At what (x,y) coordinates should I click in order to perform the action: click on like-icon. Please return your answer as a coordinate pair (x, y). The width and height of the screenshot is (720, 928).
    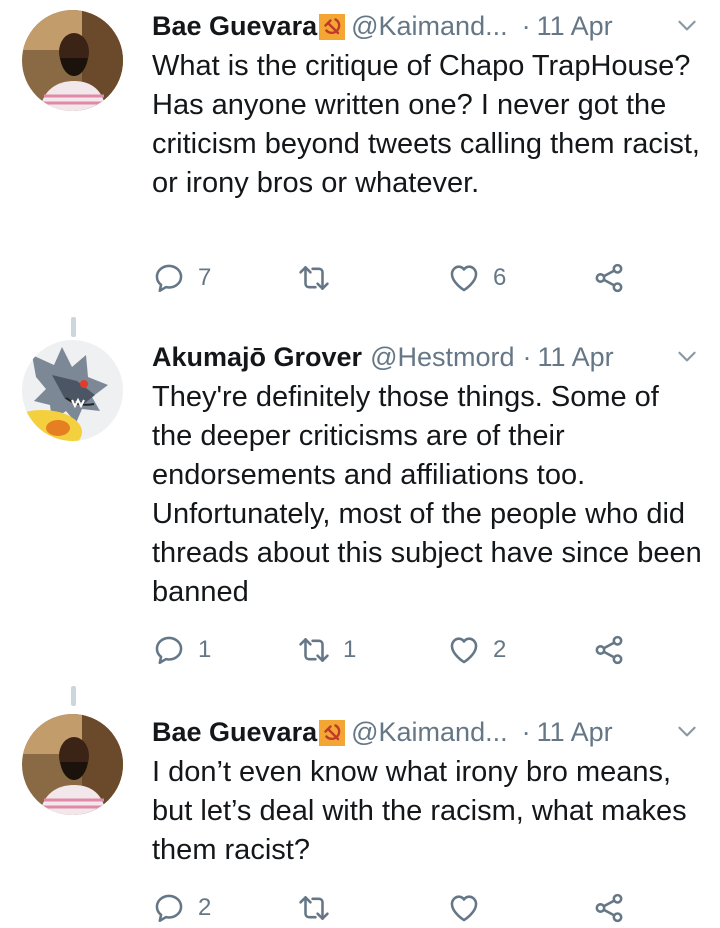
    Looking at the image, I should click on (464, 908).